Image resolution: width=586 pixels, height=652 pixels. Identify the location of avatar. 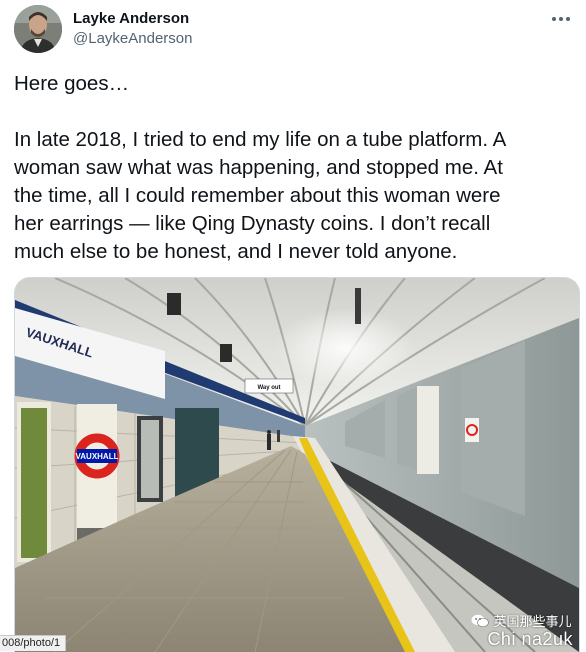
(38, 29).